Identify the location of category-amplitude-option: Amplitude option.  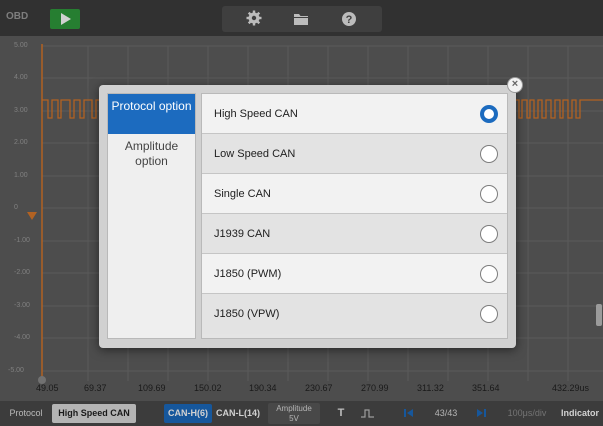
(151, 154).